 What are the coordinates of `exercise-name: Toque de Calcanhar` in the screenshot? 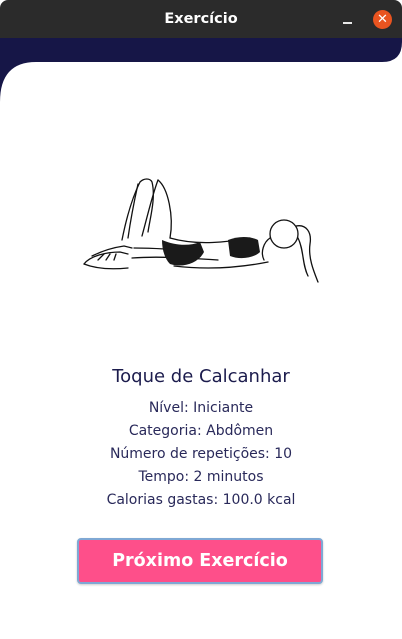 It's located at (201, 376).